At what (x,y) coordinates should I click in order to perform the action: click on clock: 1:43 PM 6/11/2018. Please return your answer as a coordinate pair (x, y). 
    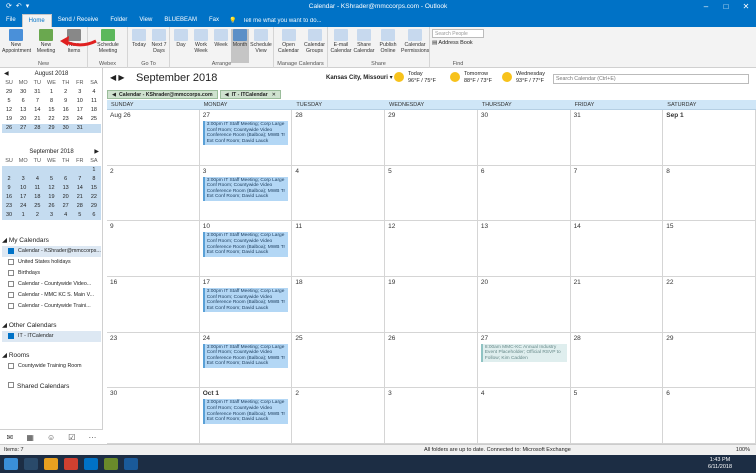
    Looking at the image, I should click on (720, 463).